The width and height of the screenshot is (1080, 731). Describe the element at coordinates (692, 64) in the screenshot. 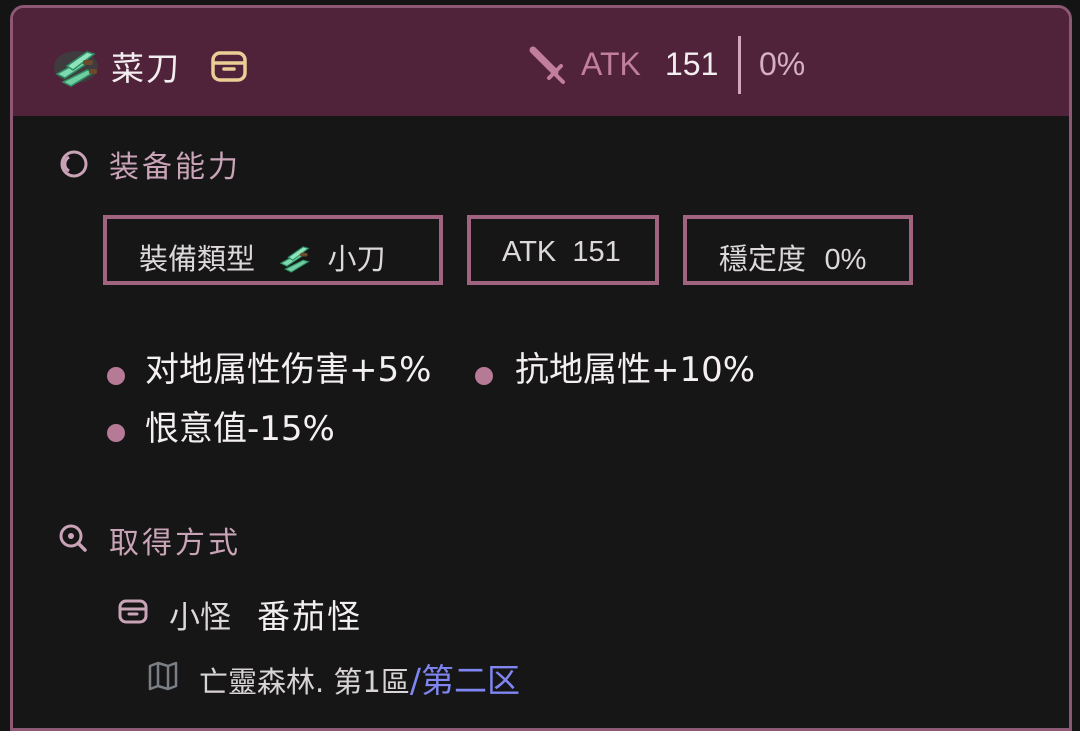

I see `atk-value: 151` at that location.